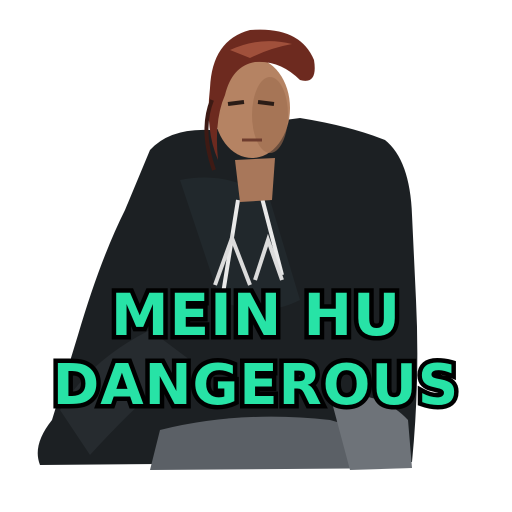  I want to click on eye-left, so click(236, 103).